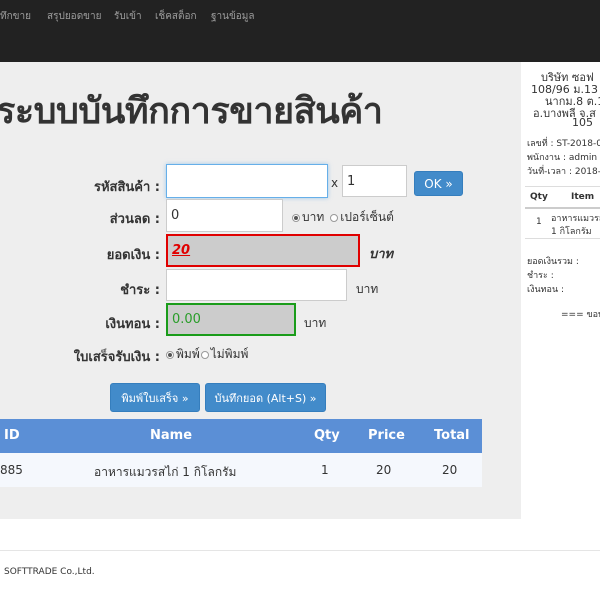  I want to click on total-display: 20, so click(263, 250).